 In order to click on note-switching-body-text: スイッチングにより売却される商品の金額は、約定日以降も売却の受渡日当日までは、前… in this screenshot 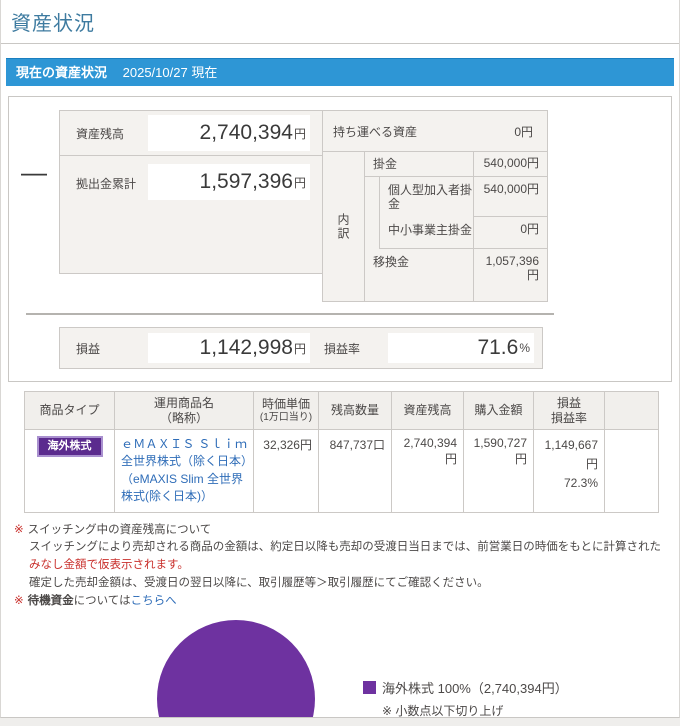, I will do `click(345, 547)`.